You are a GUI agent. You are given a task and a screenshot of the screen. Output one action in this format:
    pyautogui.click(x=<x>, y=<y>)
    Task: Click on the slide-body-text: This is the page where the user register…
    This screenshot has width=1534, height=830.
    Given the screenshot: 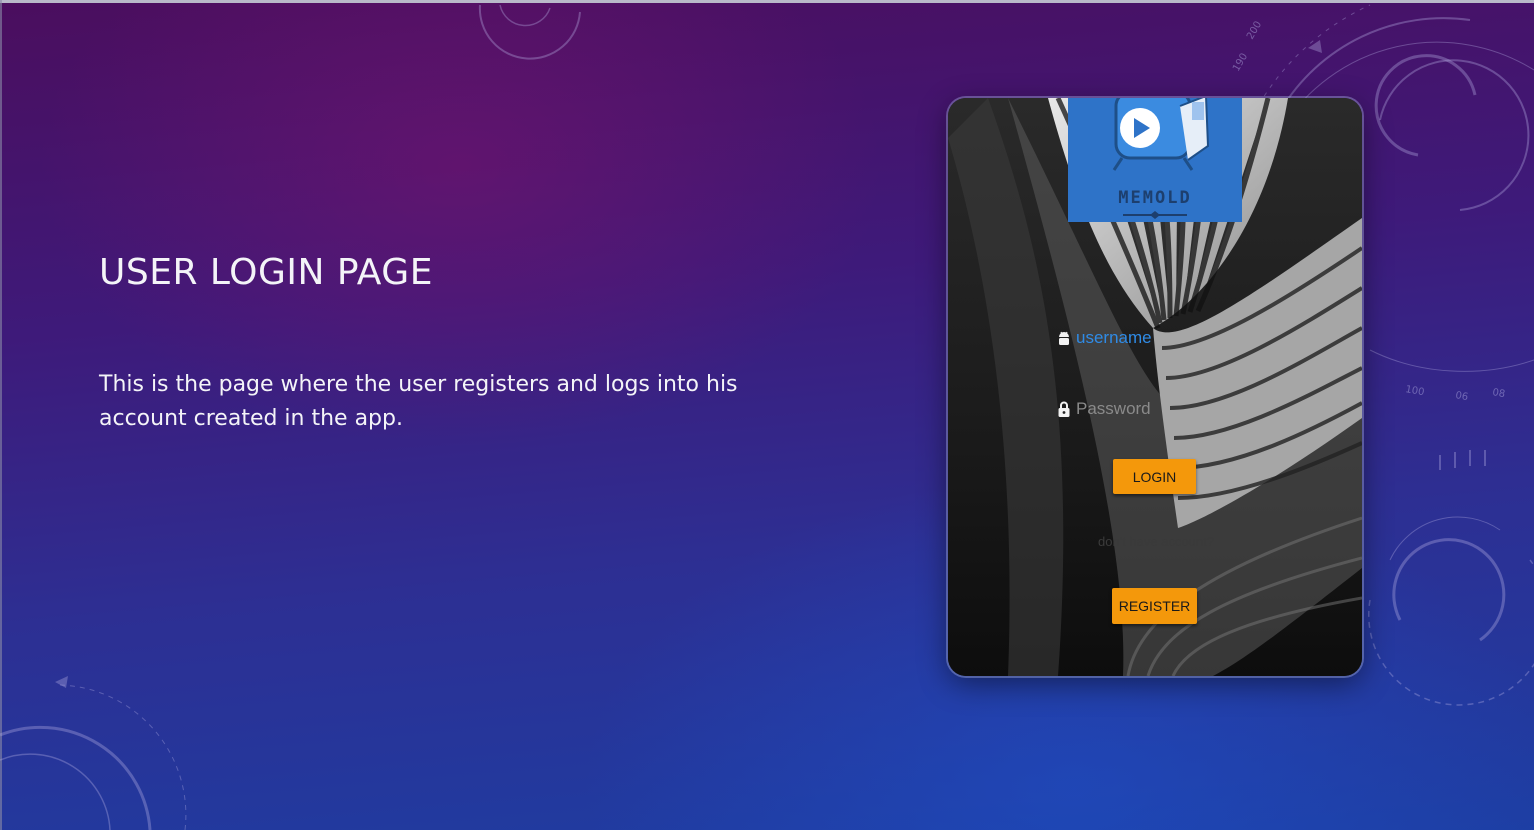 What is the action you would take?
    pyautogui.click(x=418, y=401)
    